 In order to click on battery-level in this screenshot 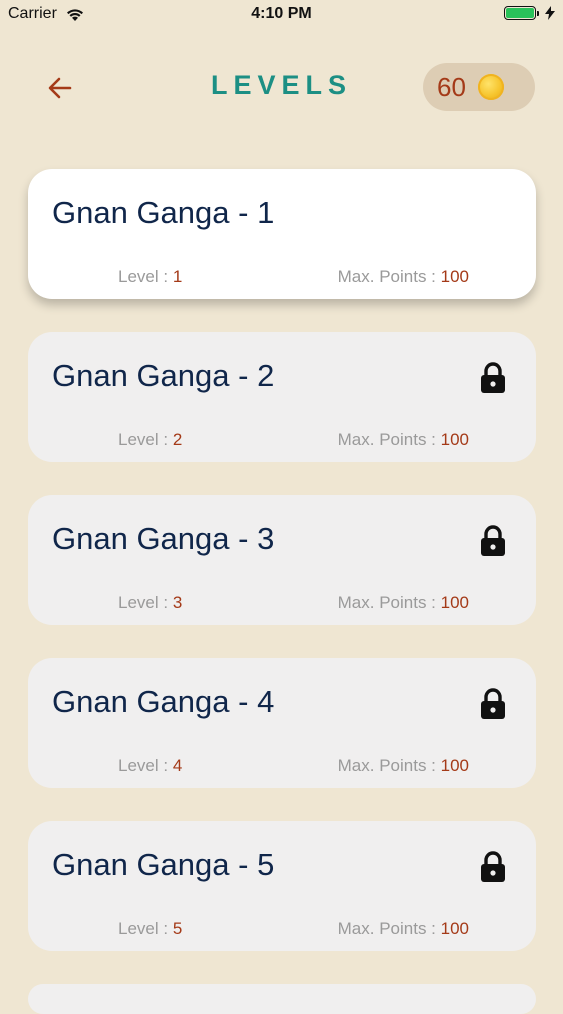, I will do `click(520, 13)`.